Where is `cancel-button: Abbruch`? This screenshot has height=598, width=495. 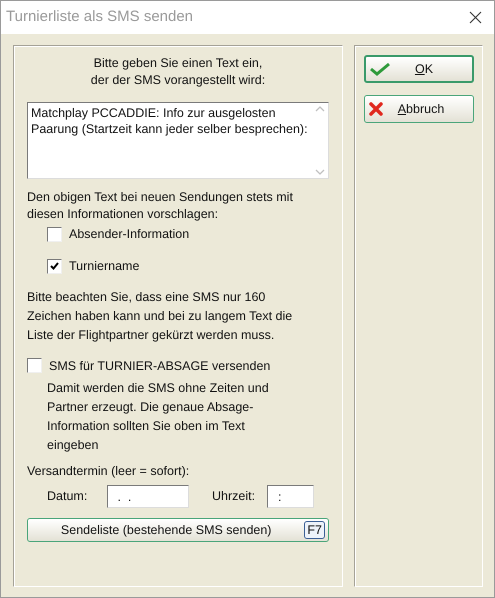
cancel-button: Abbruch is located at coordinates (419, 109).